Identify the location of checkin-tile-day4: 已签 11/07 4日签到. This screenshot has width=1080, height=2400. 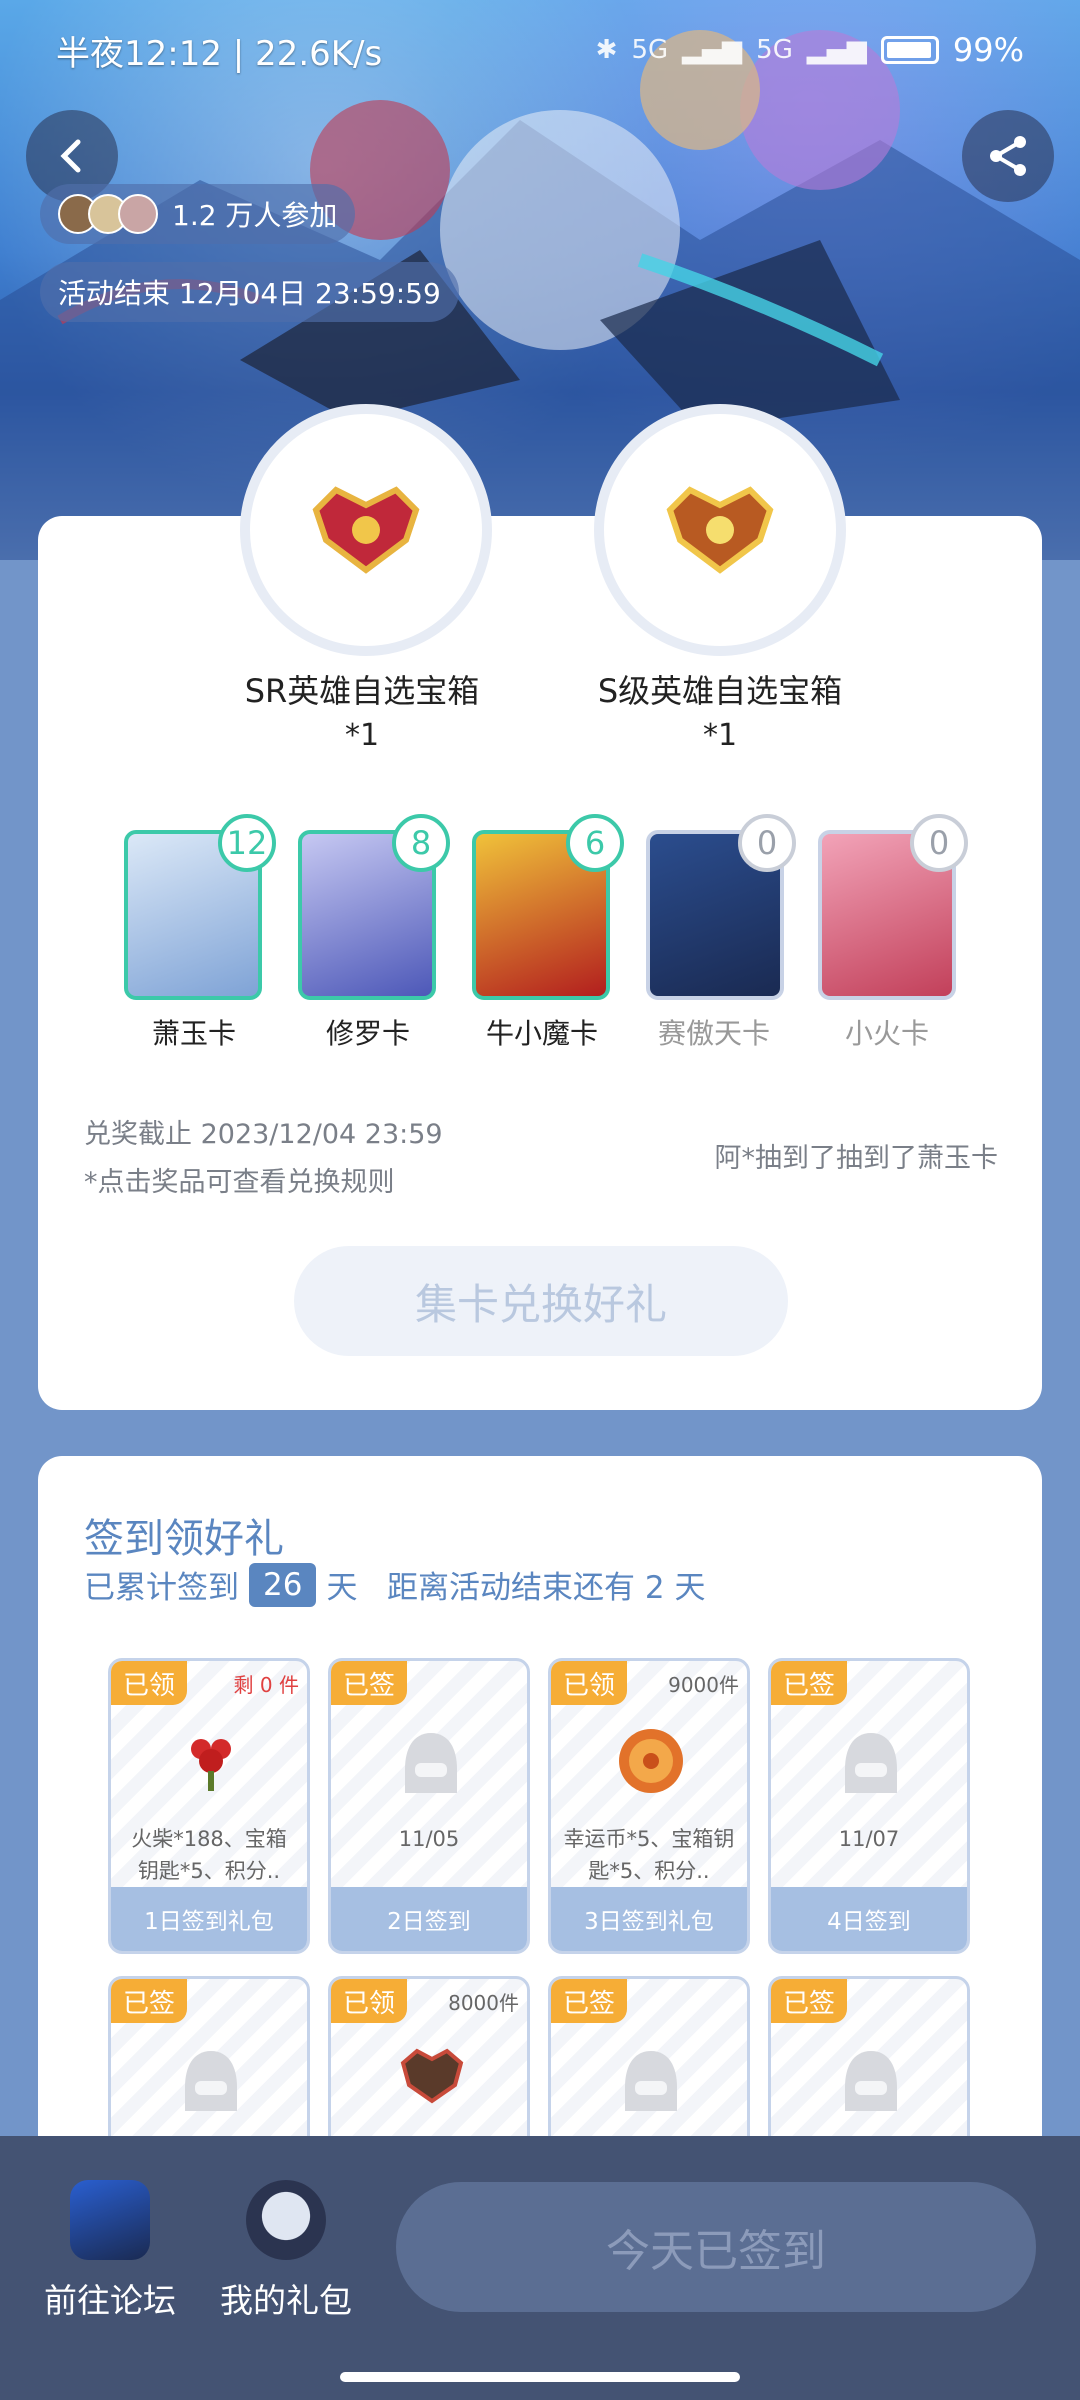
(869, 1806).